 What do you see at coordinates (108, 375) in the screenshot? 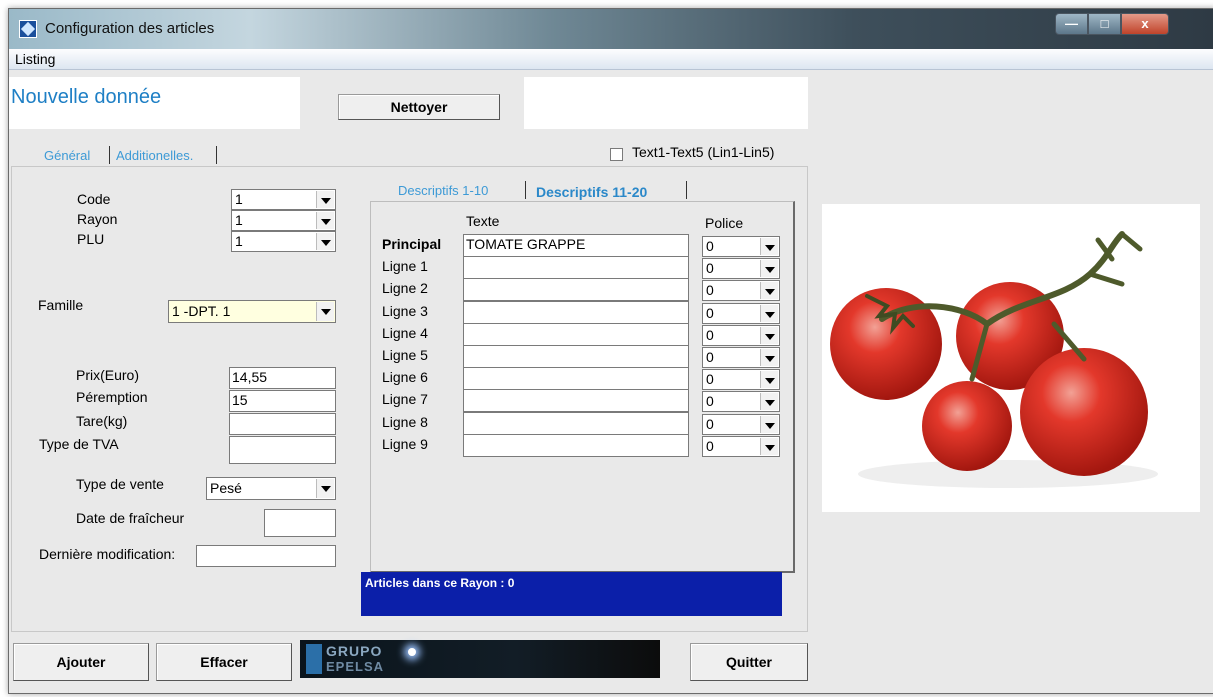
I see `prix-label: Prix(Euro)` at bounding box center [108, 375].